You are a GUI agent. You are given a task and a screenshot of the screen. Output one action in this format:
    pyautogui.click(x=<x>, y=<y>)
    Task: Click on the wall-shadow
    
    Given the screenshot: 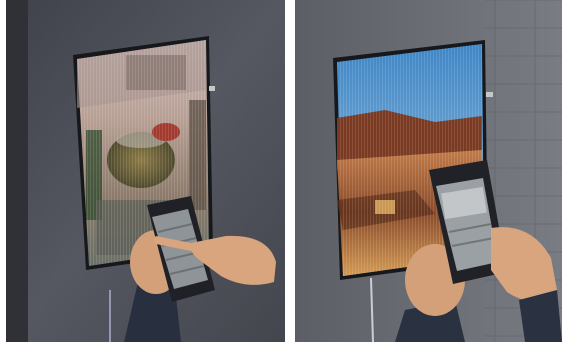 What is the action you would take?
    pyautogui.click(x=17, y=171)
    